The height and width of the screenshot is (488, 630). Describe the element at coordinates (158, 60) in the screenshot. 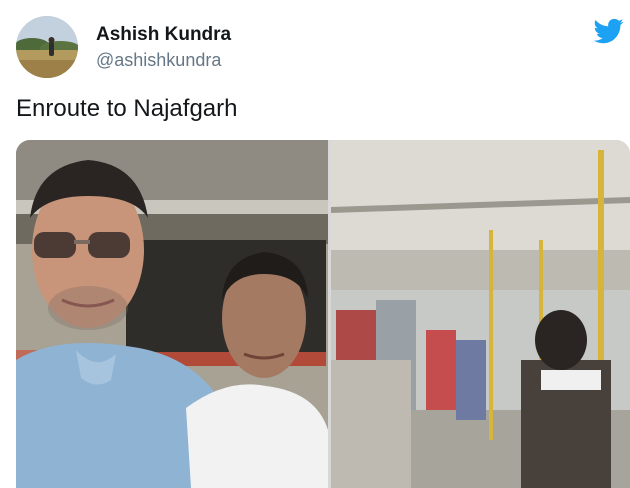

I see `author-handle: @ashishkundra` at that location.